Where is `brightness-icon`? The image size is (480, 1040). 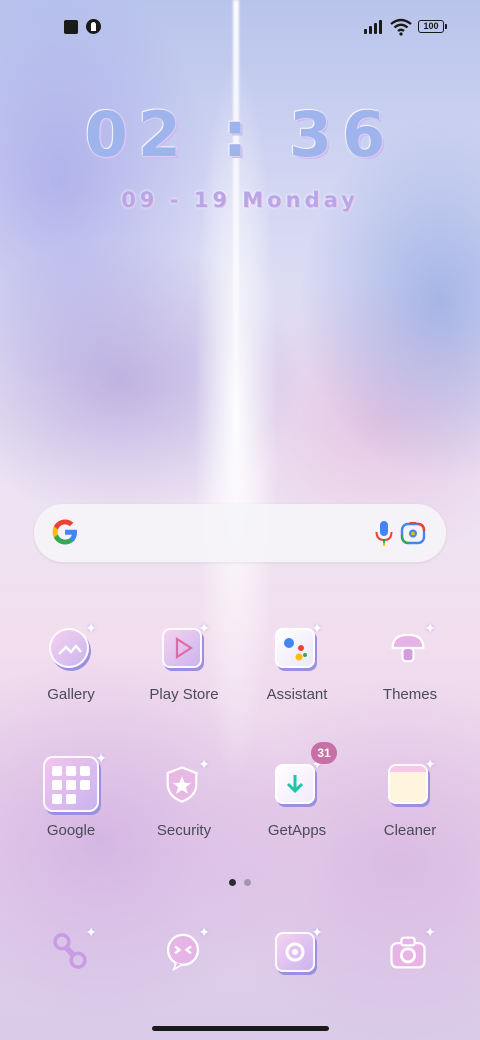
brightness-icon is located at coordinates (93, 26).